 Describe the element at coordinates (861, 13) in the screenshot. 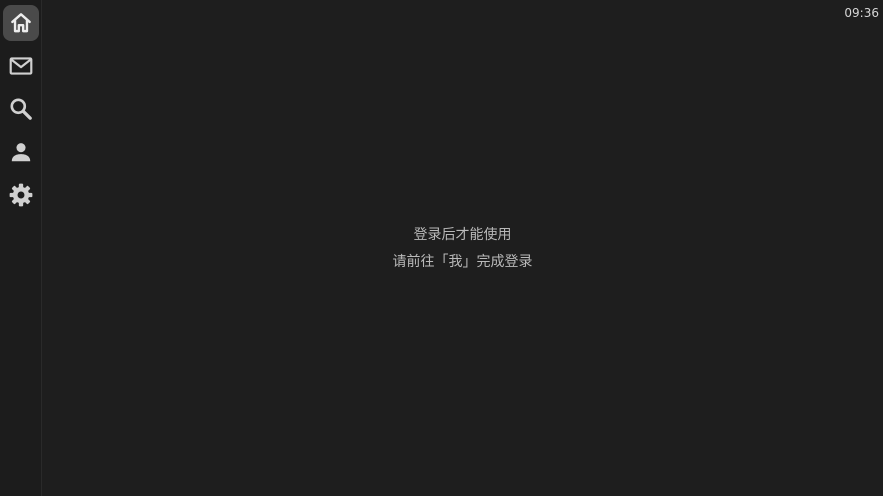

I see `status-clock: 09:36` at that location.